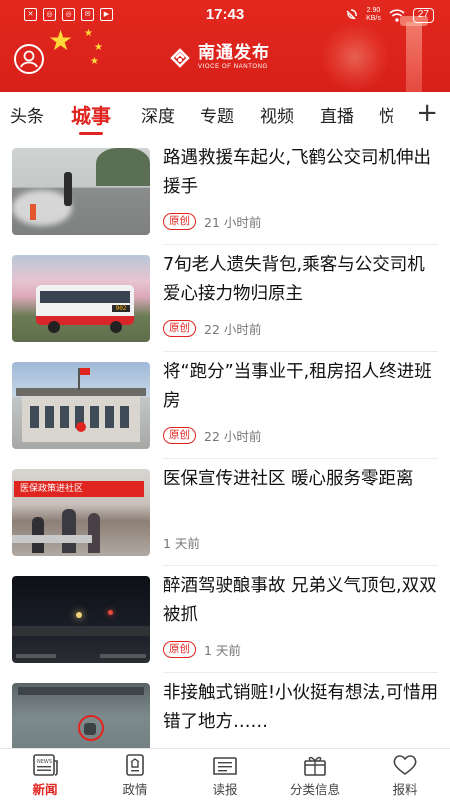 The width and height of the screenshot is (450, 800). I want to click on news-item: 醉酒驾驶酿事故 兄弟义气顶包,双双被抓 原创 1 天前, so click(225, 619).